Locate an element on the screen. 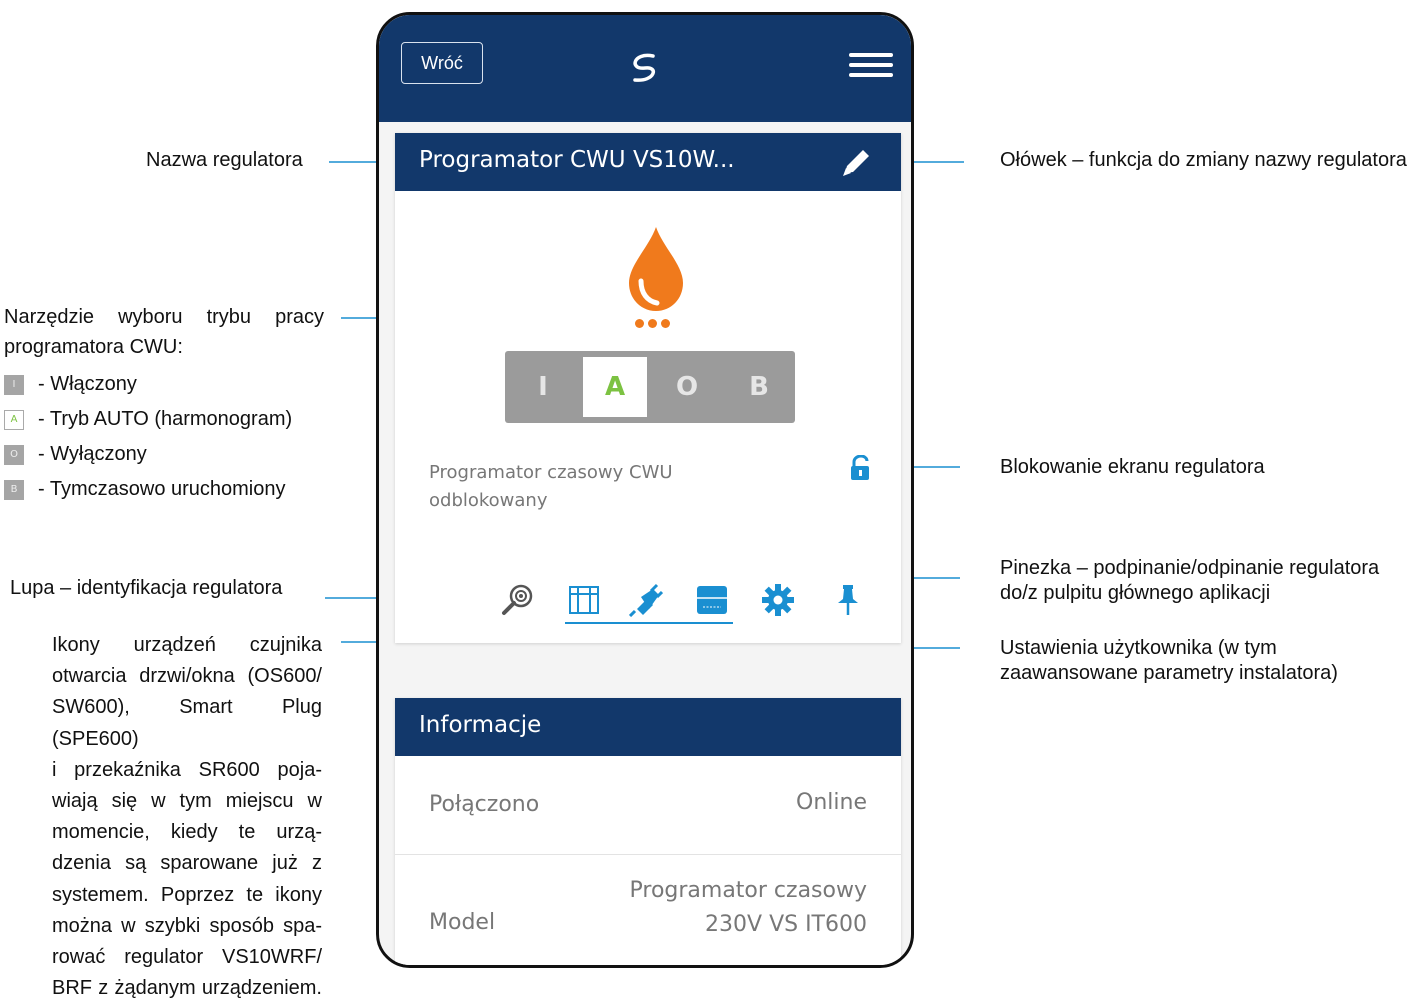 The height and width of the screenshot is (1008, 1418). legend-item-off: O - Wyłączony is located at coordinates (75, 454).